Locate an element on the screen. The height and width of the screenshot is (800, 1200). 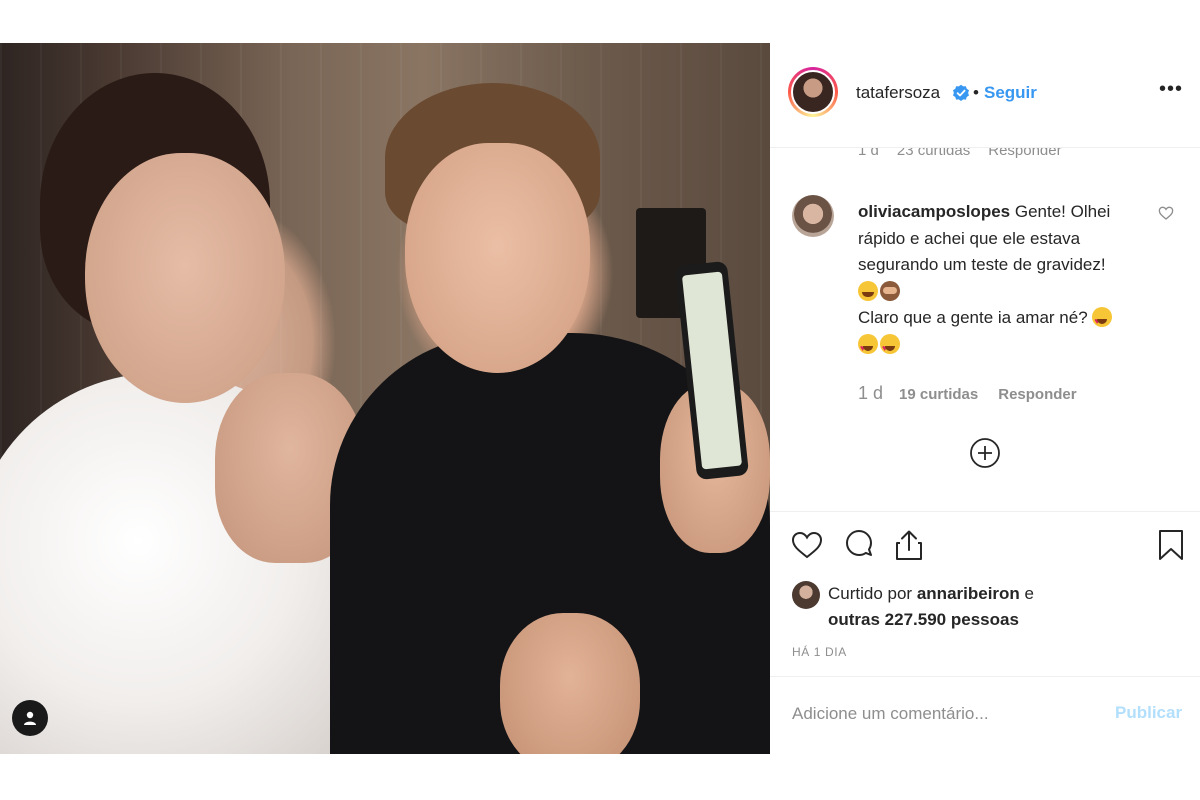
photo-man-face is located at coordinates (497, 258).